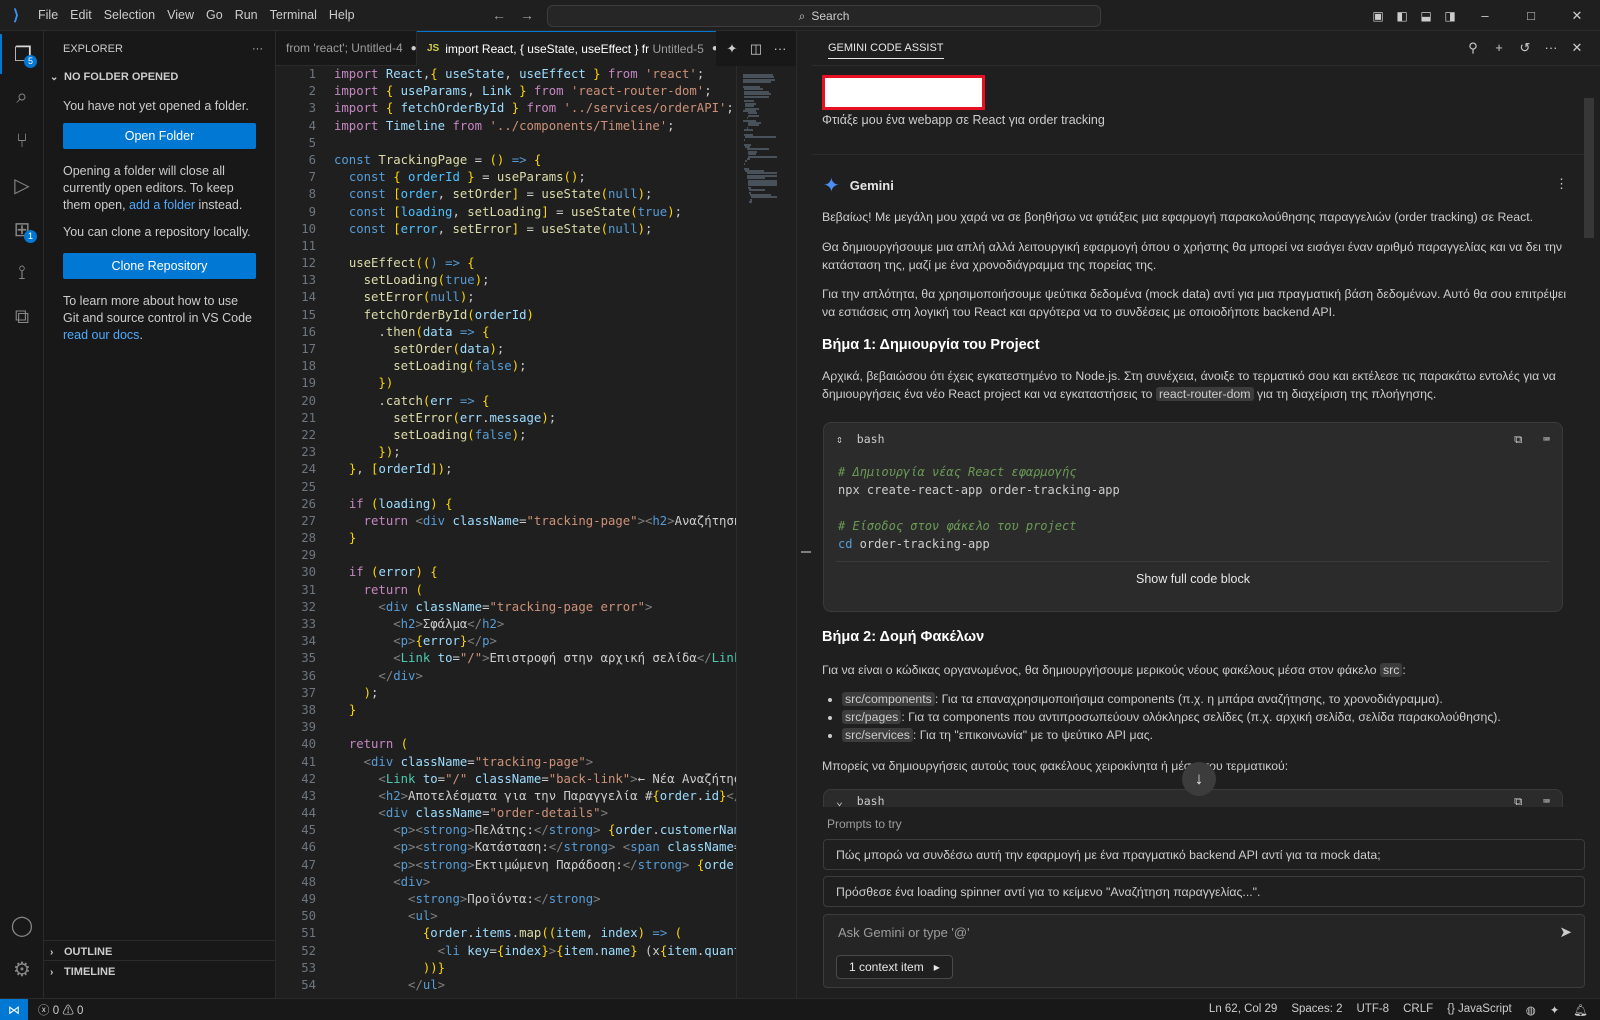 This screenshot has height=1020, width=1600. Describe the element at coordinates (1577, 16) in the screenshot. I see `close-window-button: ✕` at that location.